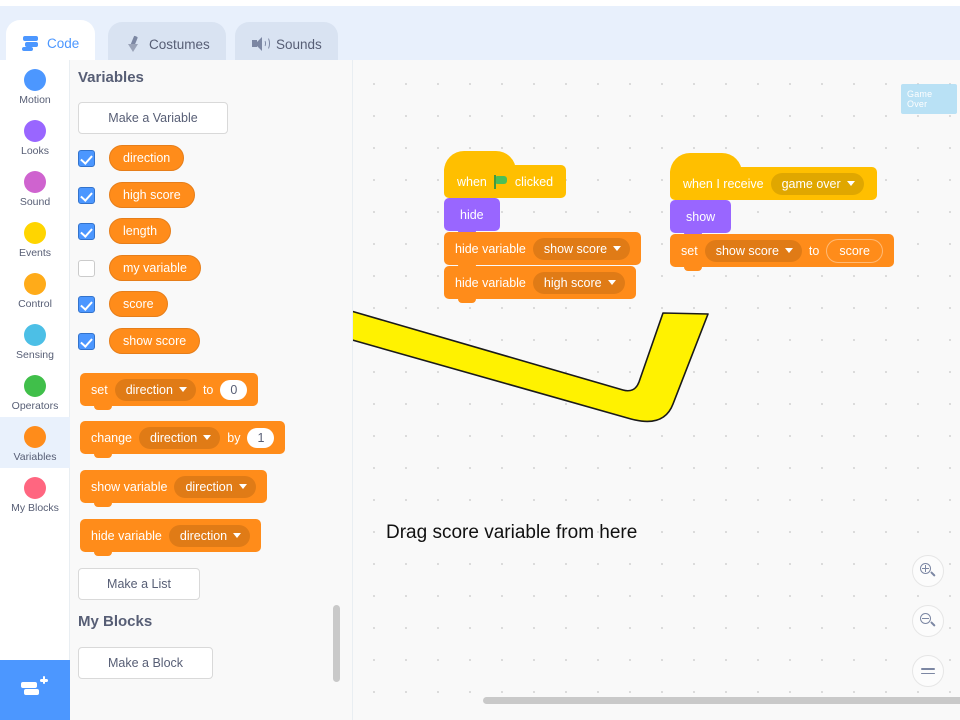 This screenshot has height=720, width=960. I want to click on palette-variable-row: length, so click(125, 231).